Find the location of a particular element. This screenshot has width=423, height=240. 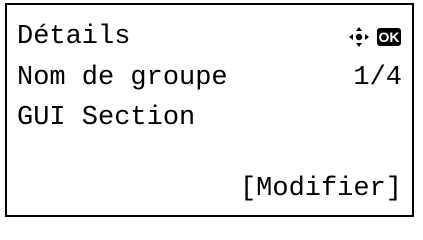

screen-title: Détails is located at coordinates (74, 37).